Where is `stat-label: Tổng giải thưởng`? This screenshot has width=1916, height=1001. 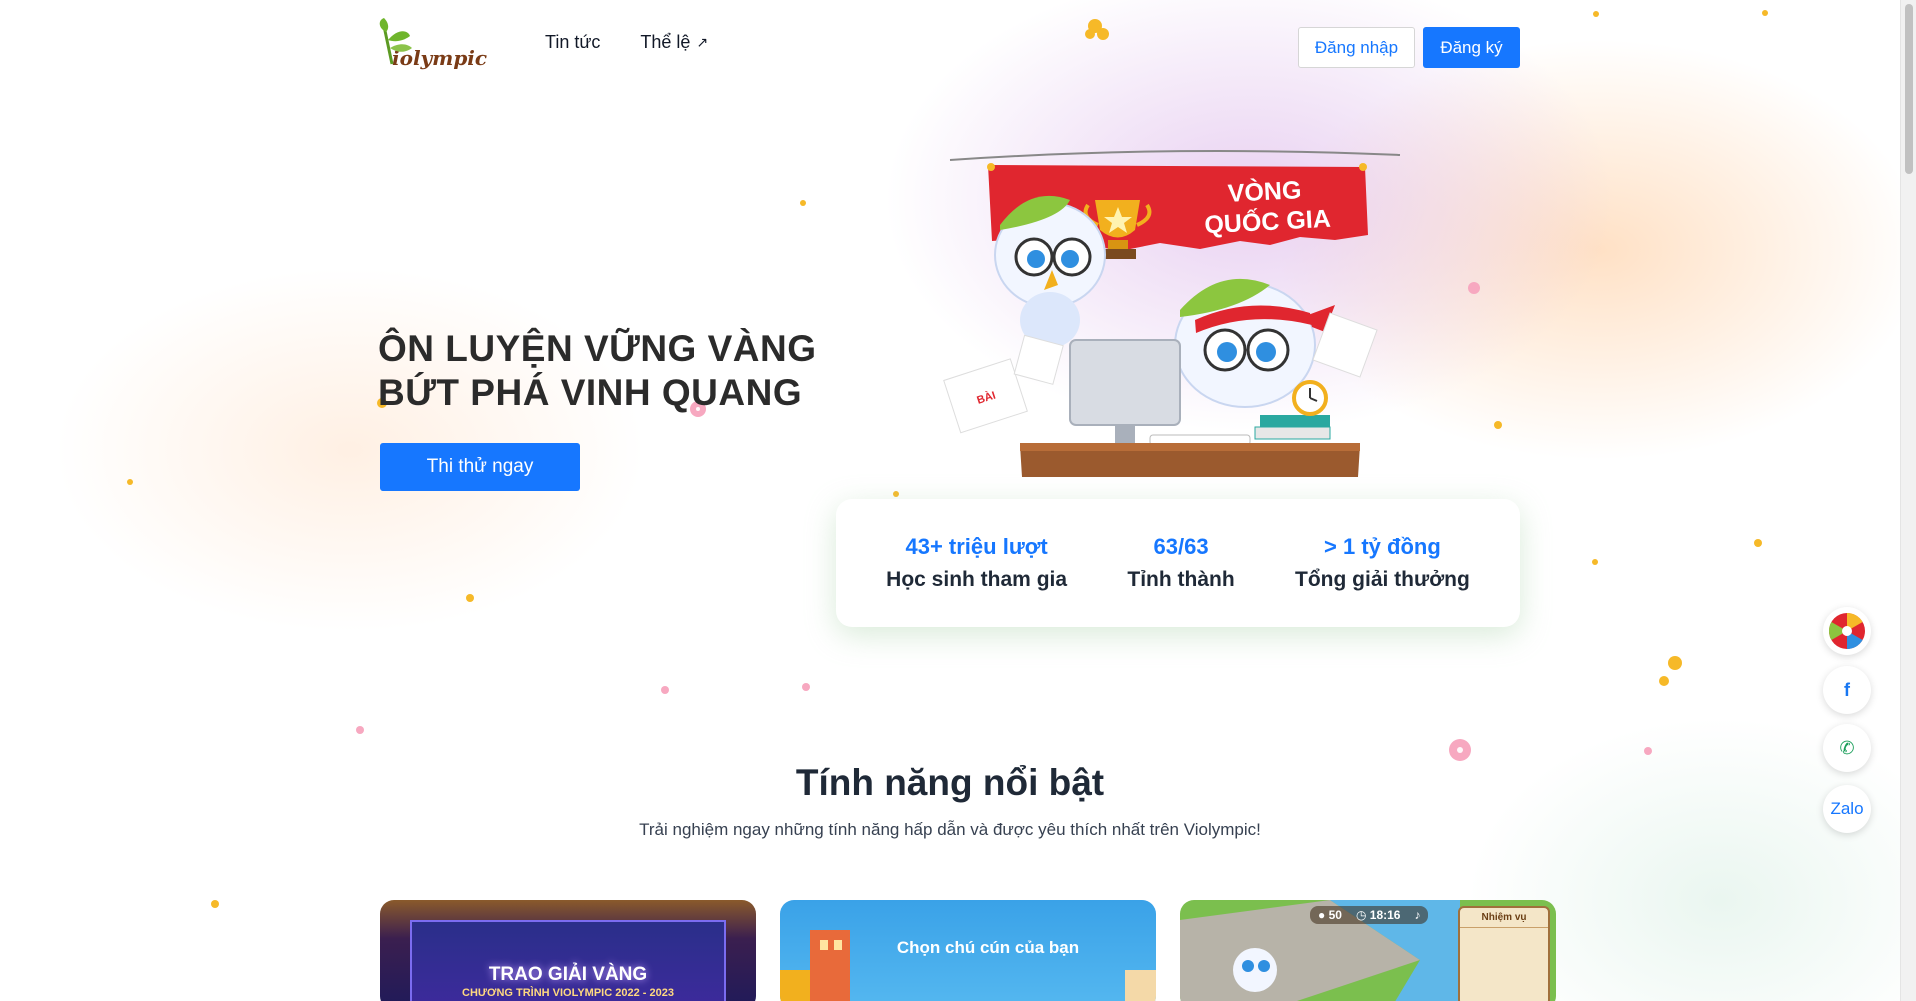 stat-label: Tổng giải thưởng is located at coordinates (1382, 579).